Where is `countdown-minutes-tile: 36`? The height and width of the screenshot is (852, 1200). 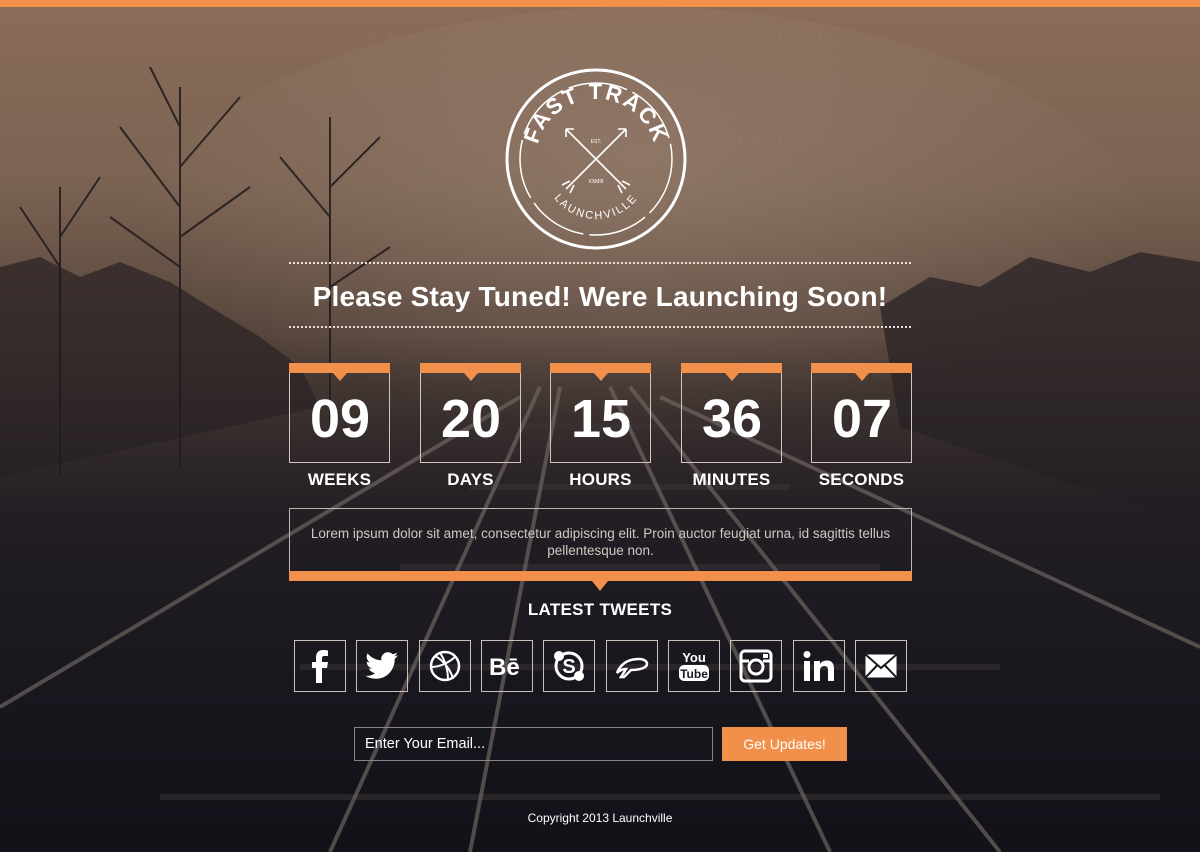
countdown-minutes-tile: 36 is located at coordinates (731, 413).